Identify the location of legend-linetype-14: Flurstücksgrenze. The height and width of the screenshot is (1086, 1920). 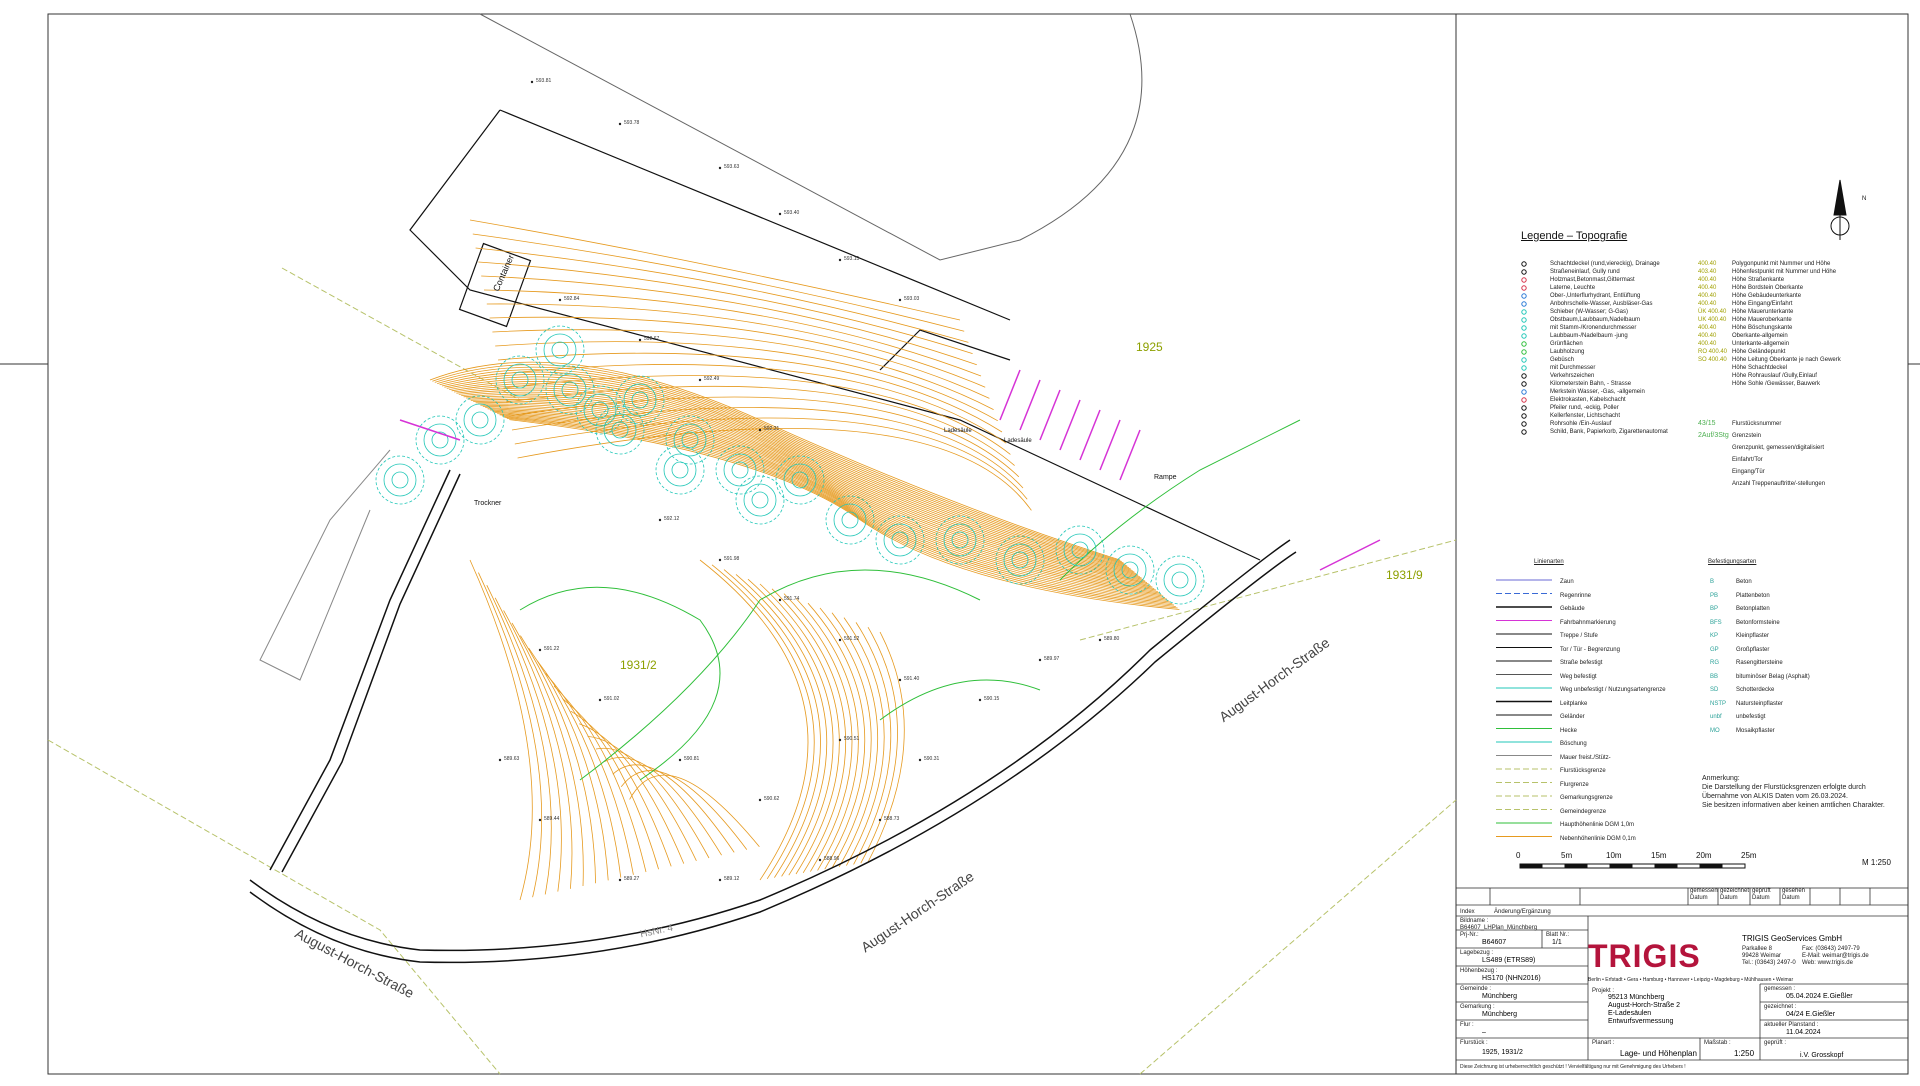
(1583, 771).